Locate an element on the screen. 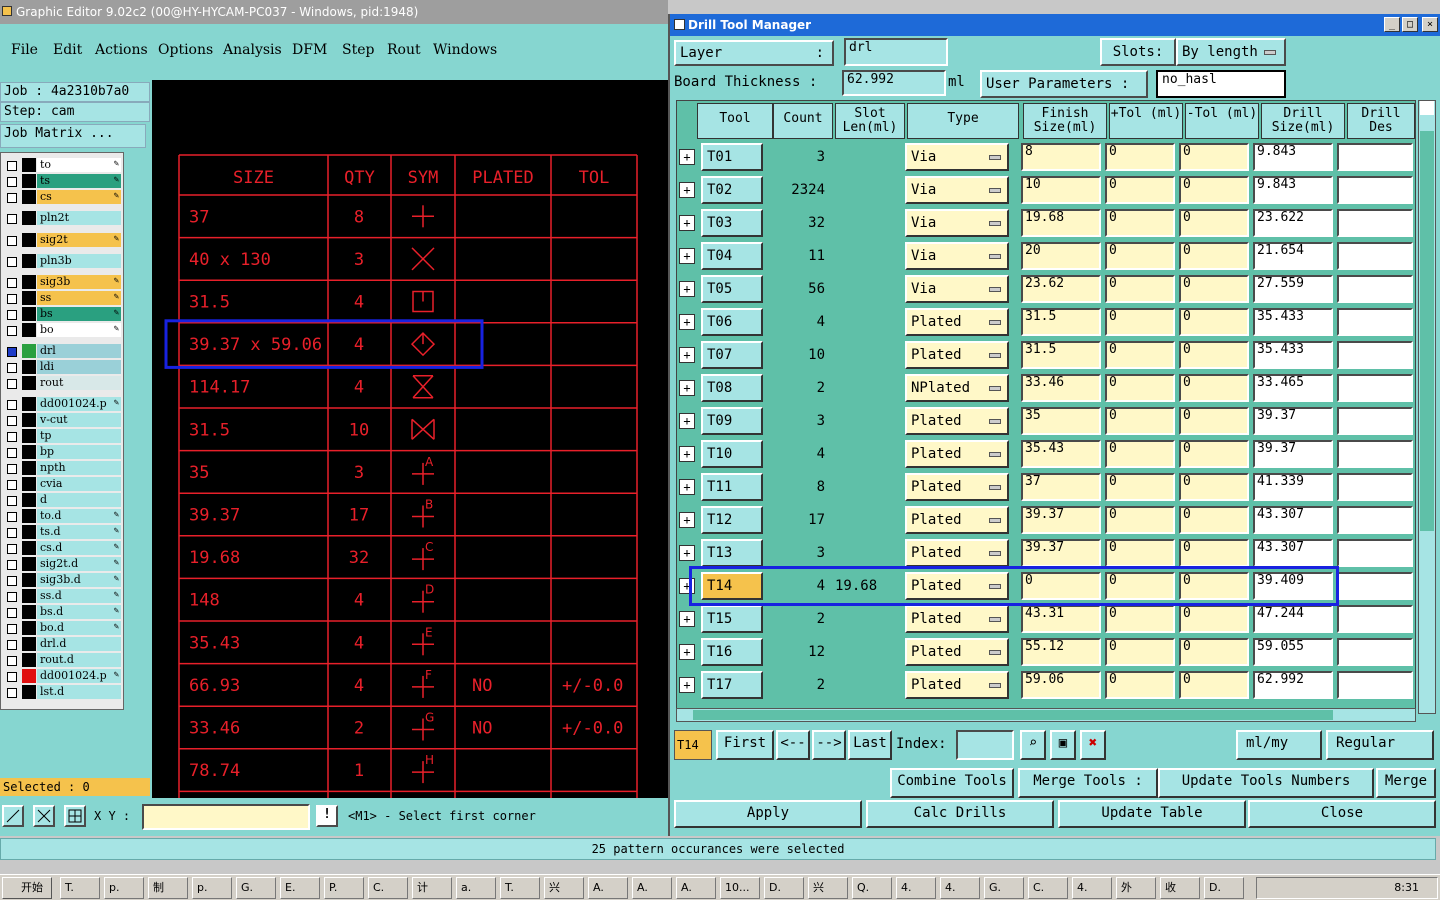 The image size is (1440, 900). vertical-scrollbar is located at coordinates (1427, 407).